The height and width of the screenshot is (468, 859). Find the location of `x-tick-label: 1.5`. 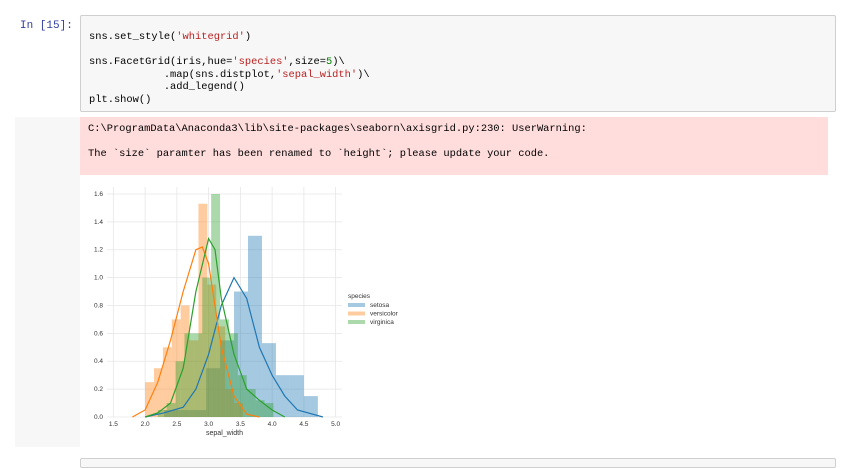

x-tick-label: 1.5 is located at coordinates (113, 424).